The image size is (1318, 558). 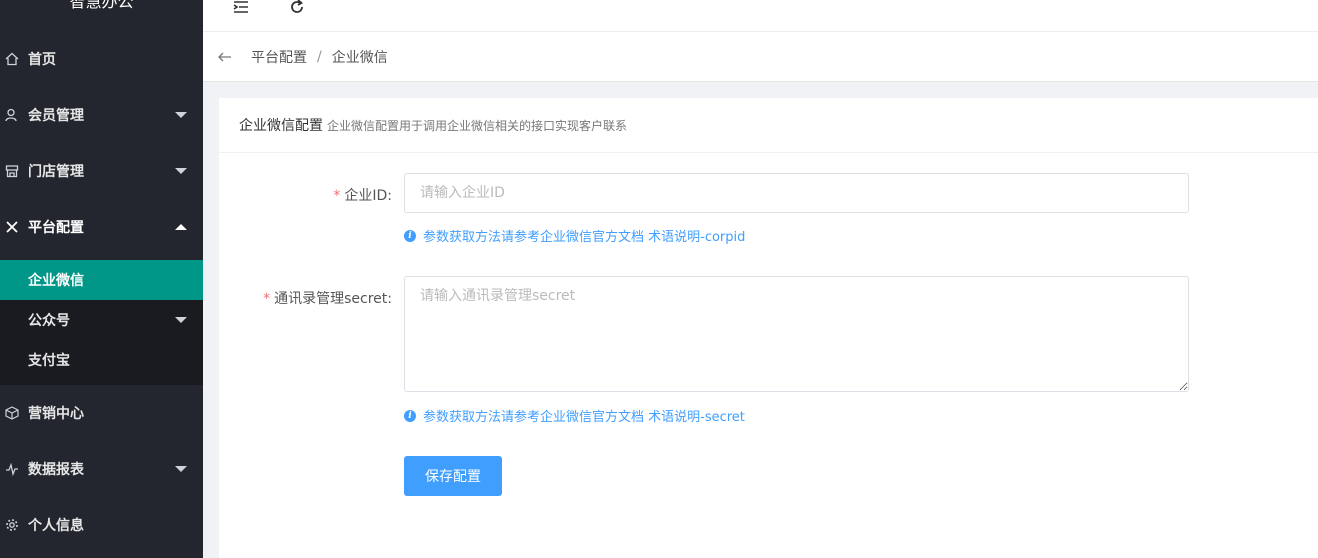 I want to click on submenu-item-wecom: 企业微信, so click(x=101, y=280).